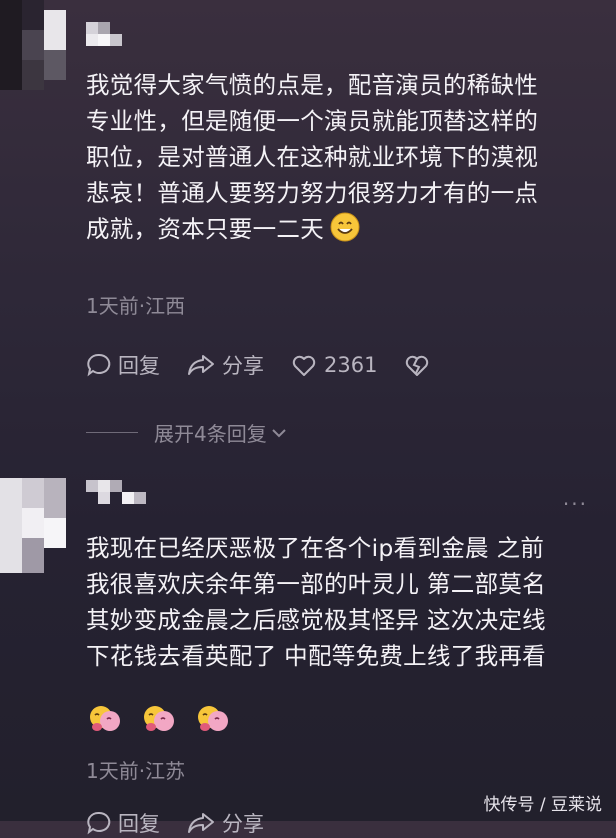 The height and width of the screenshot is (838, 616). Describe the element at coordinates (136, 771) in the screenshot. I see `comment-meta: 1天前·江苏` at that location.